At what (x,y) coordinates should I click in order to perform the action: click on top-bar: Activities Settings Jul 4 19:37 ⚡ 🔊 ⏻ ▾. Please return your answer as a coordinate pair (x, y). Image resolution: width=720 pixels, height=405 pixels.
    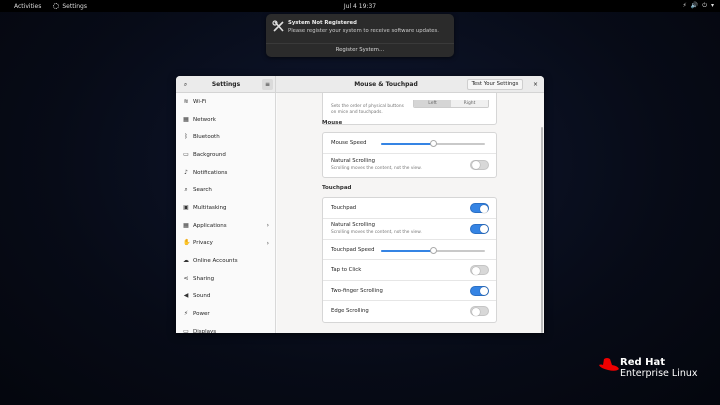
    Looking at the image, I should click on (360, 6).